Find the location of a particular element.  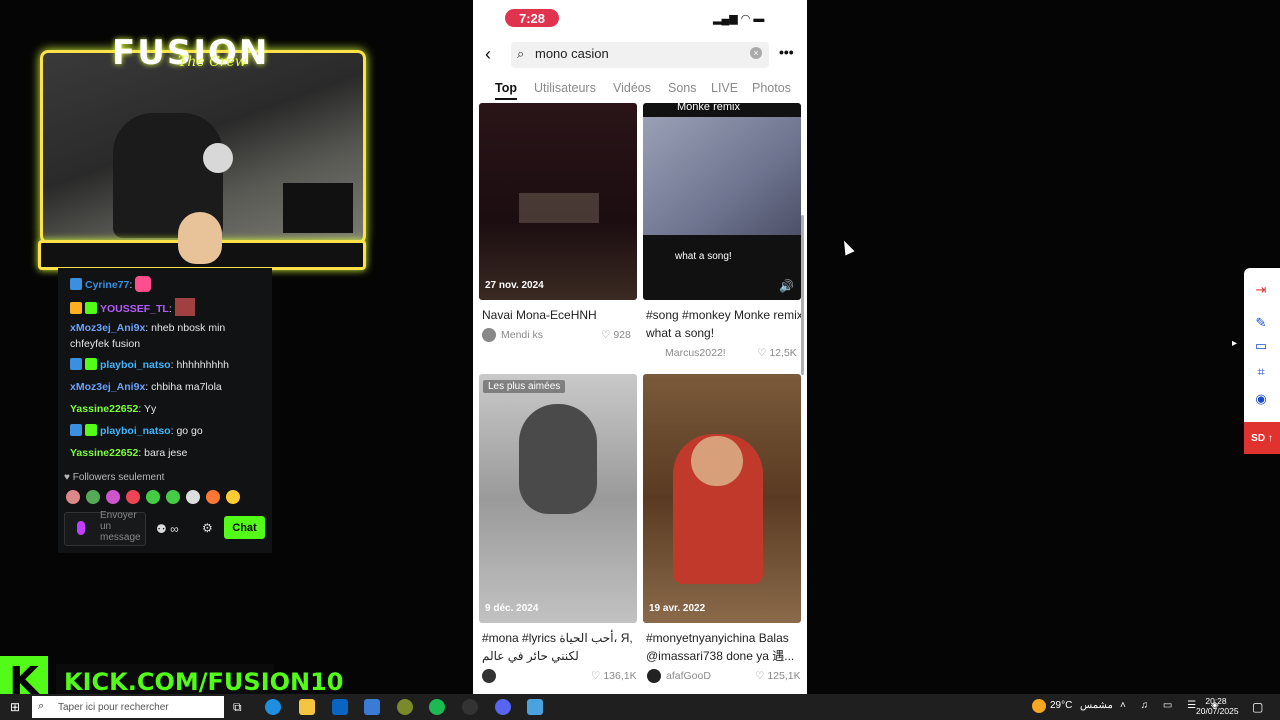

back-icon: ‹ is located at coordinates (488, 54).